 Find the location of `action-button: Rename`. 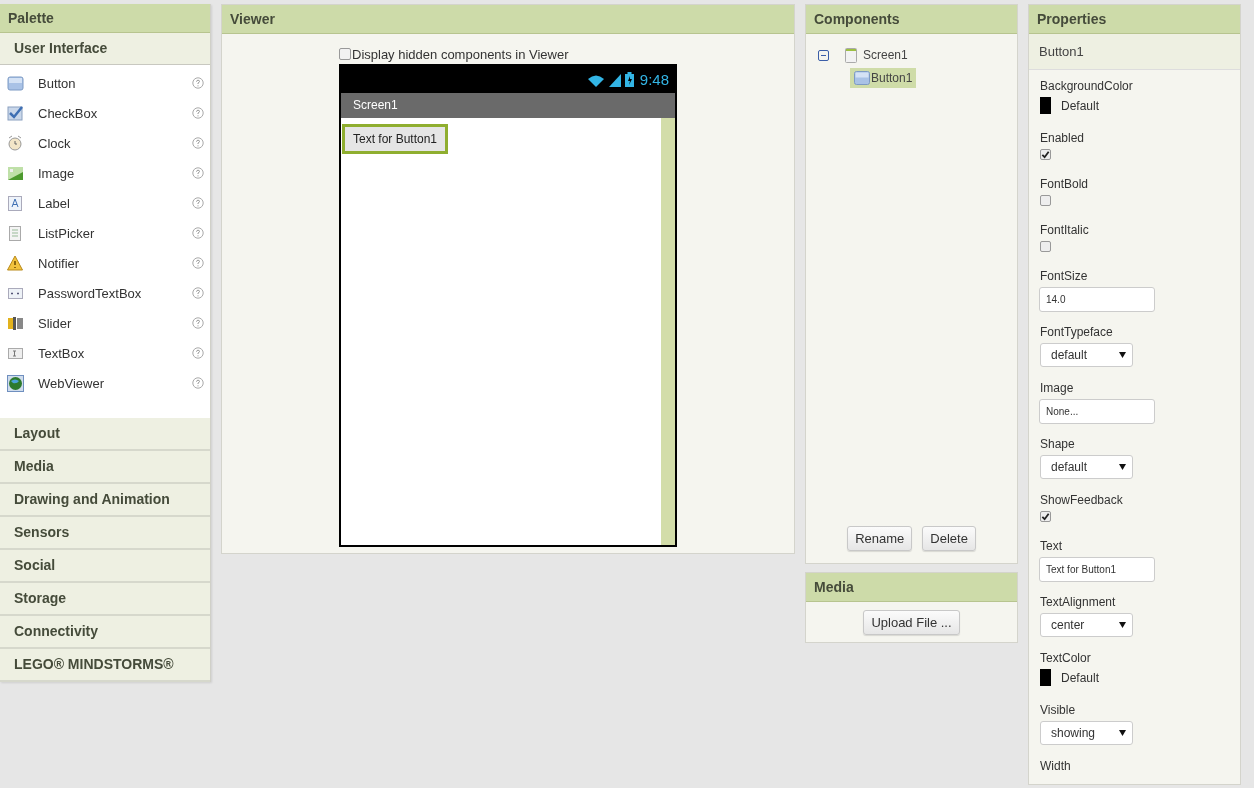

action-button: Rename is located at coordinates (880, 538).